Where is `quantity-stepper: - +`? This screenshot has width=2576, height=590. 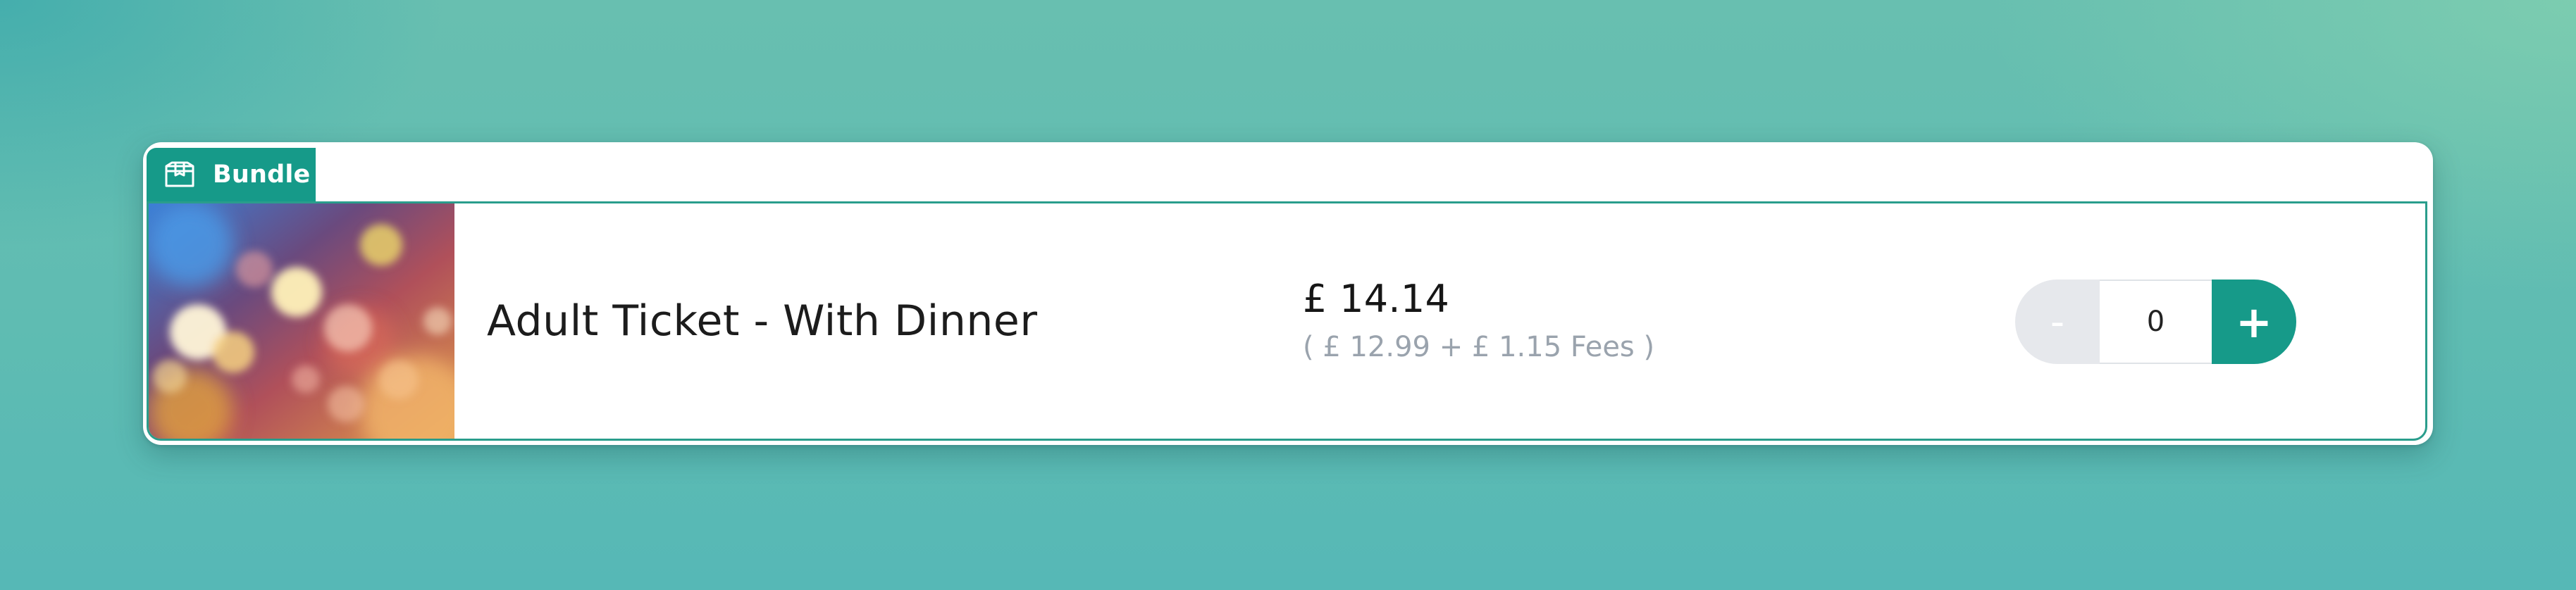 quantity-stepper: - + is located at coordinates (2155, 322).